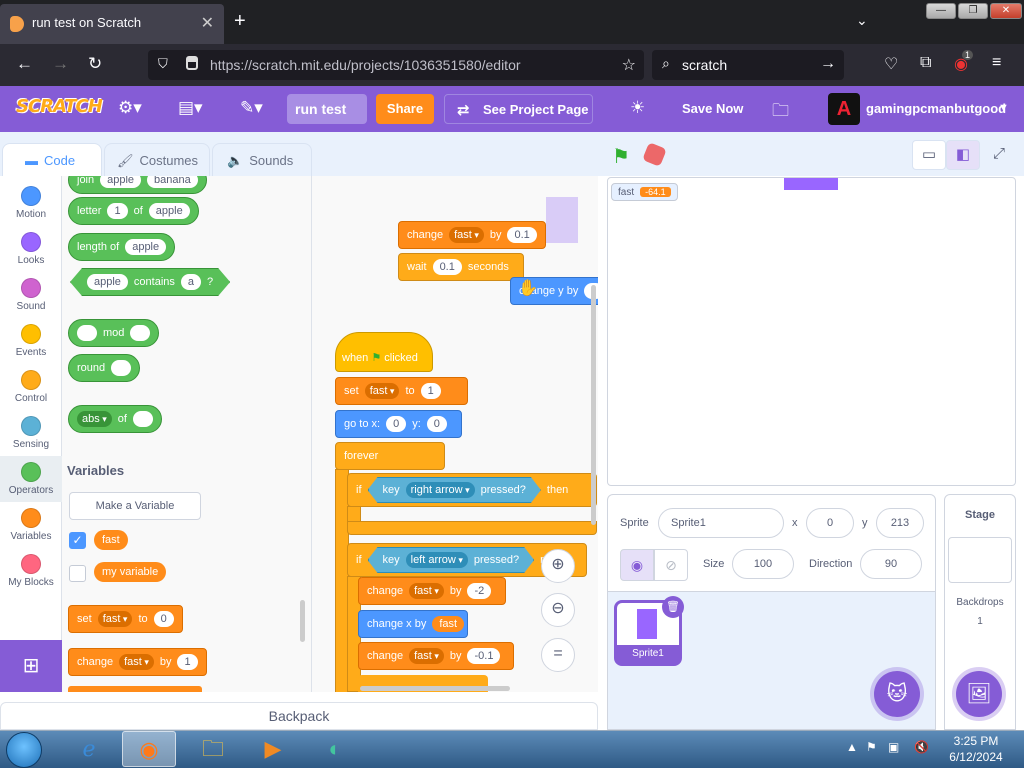 Image resolution: width=1024 pixels, height=768 pixels. What do you see at coordinates (484, 656) in the screenshot?
I see `change-value-input: -0.1` at bounding box center [484, 656].